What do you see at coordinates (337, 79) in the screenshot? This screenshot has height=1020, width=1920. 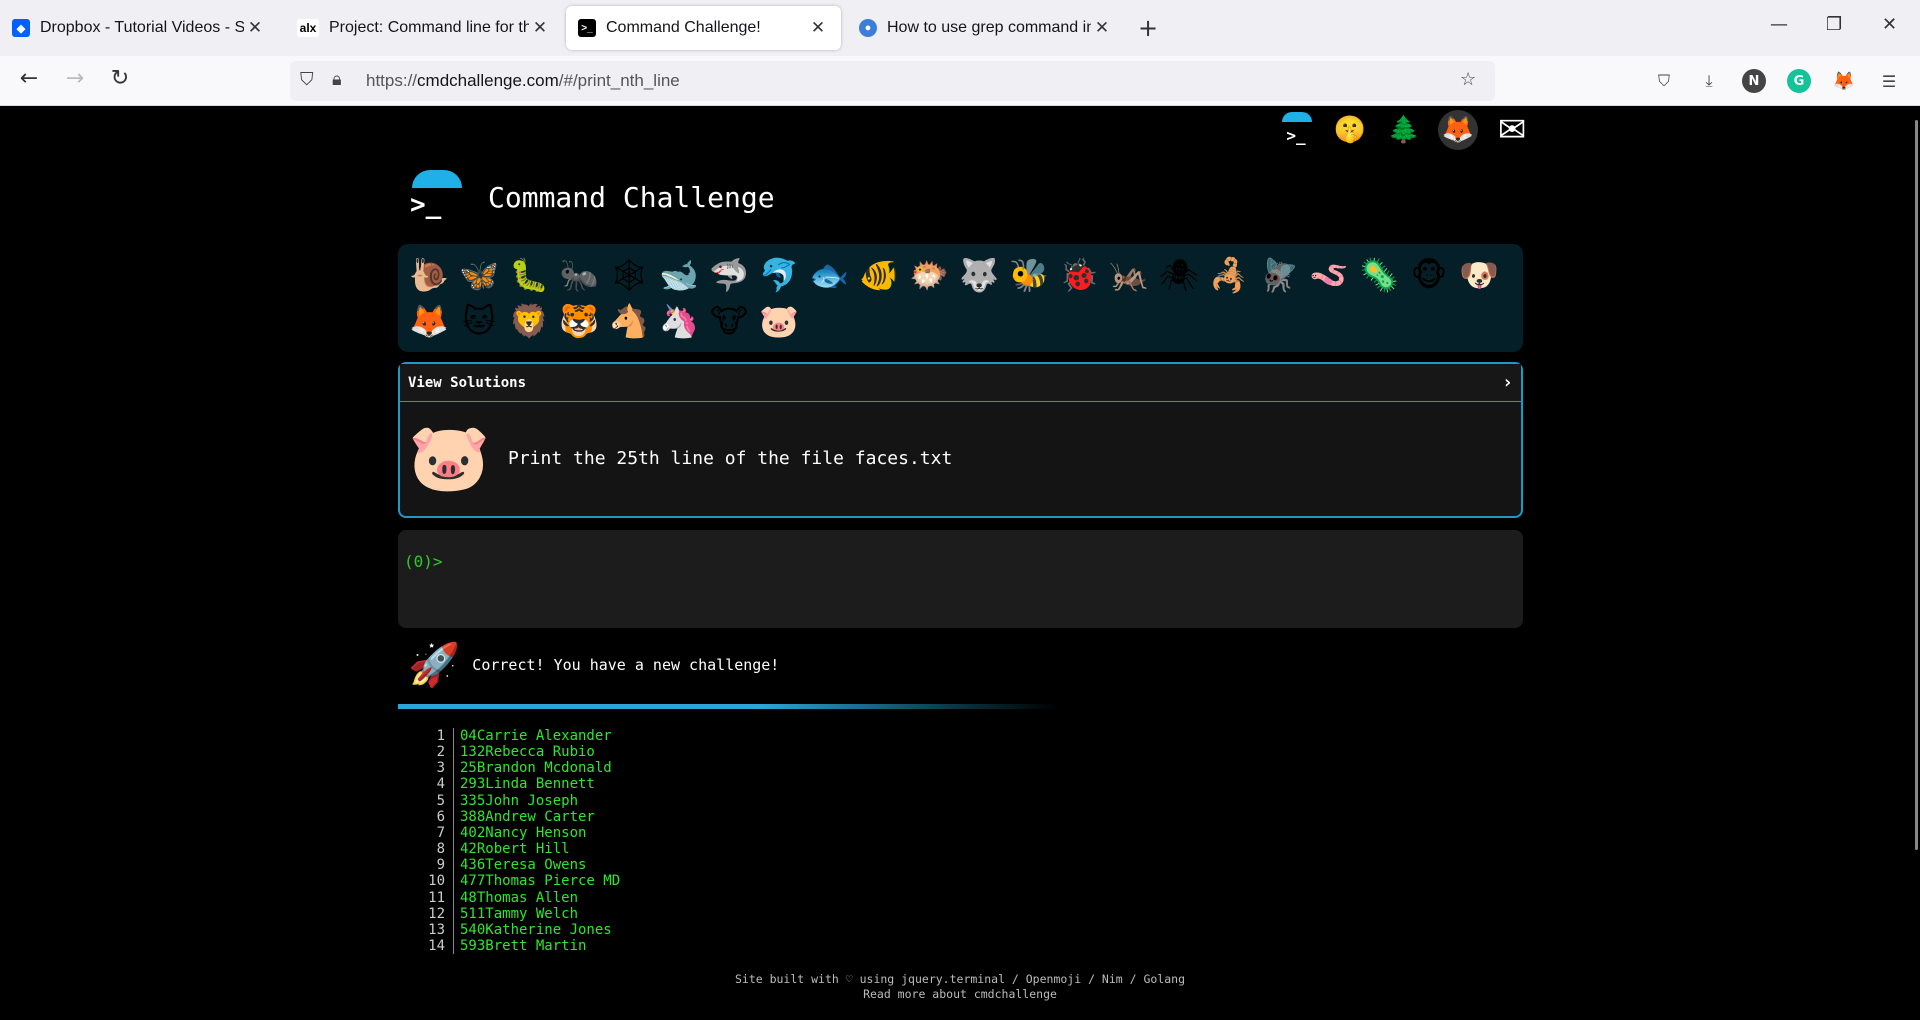 I see `lock-icon: 🔒︎` at bounding box center [337, 79].